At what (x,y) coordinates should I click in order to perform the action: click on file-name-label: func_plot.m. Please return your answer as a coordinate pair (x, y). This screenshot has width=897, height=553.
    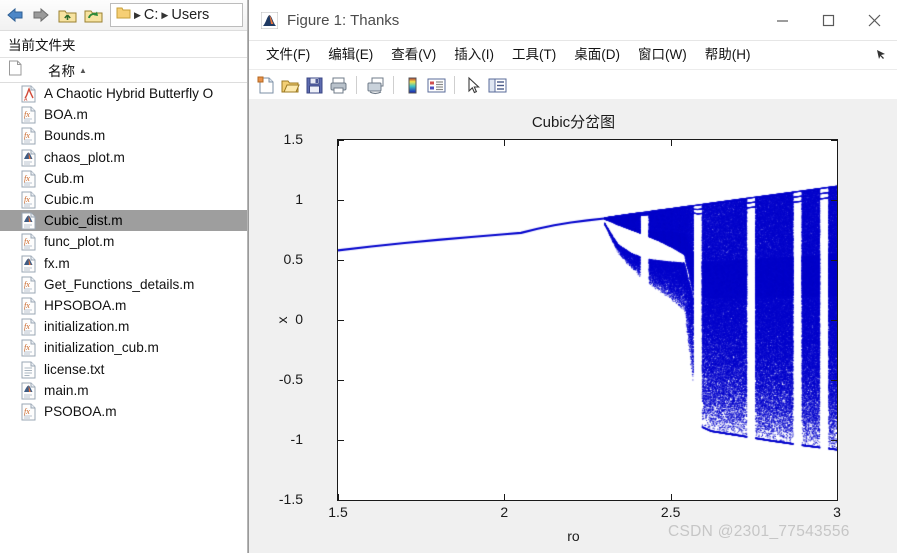
    Looking at the image, I should click on (79, 242).